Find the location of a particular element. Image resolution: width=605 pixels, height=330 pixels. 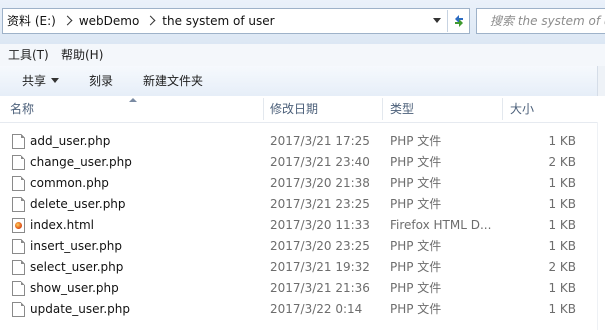

column-header-type: 类型 is located at coordinates (402, 109).